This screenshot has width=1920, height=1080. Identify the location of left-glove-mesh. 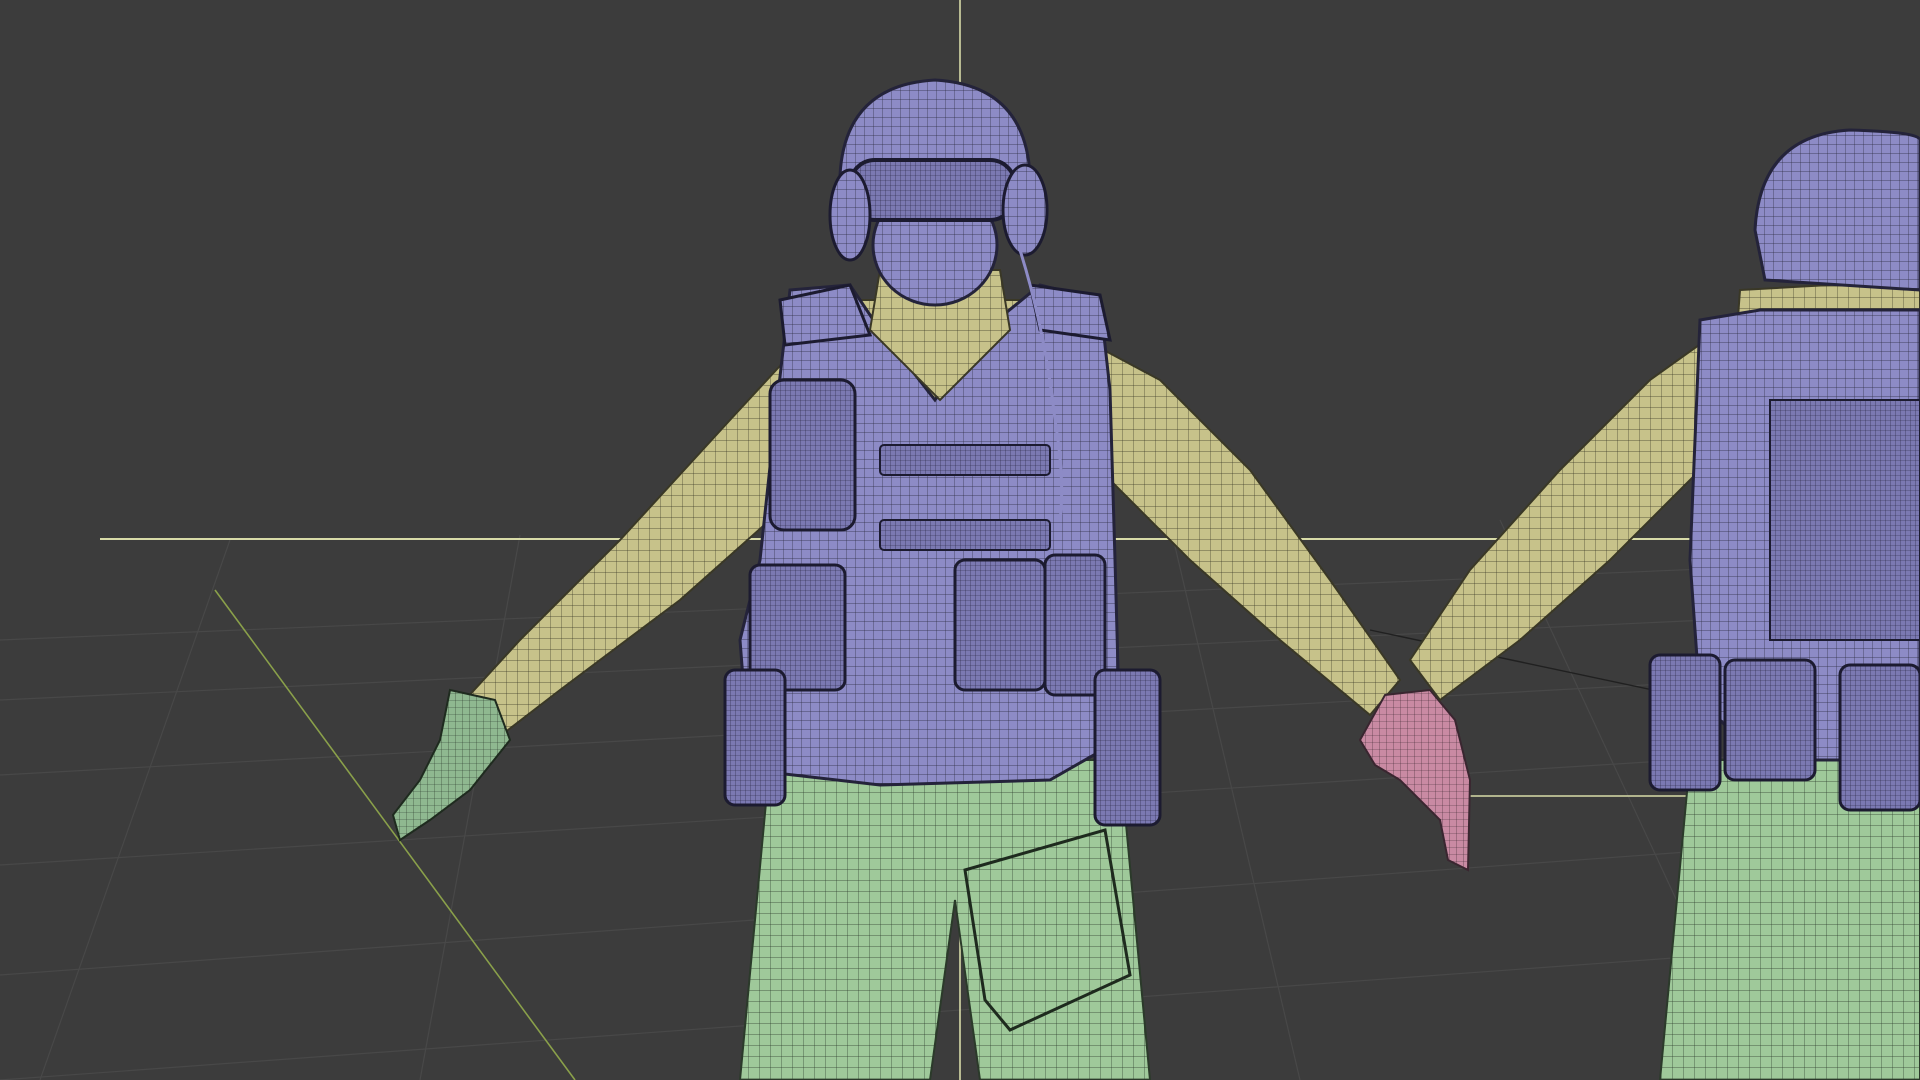
(451, 765).